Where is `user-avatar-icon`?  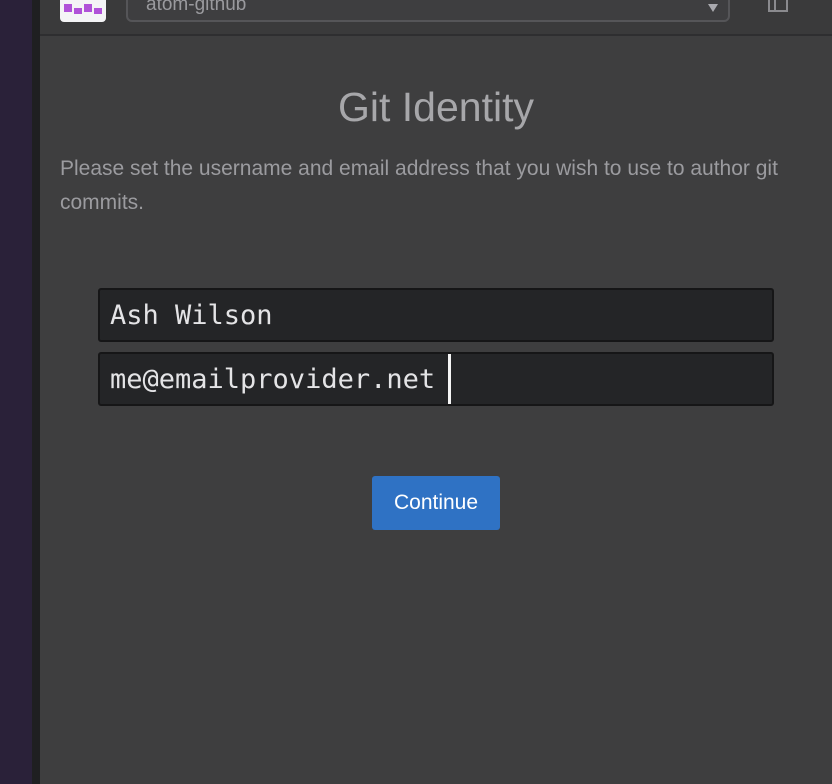 user-avatar-icon is located at coordinates (83, 11).